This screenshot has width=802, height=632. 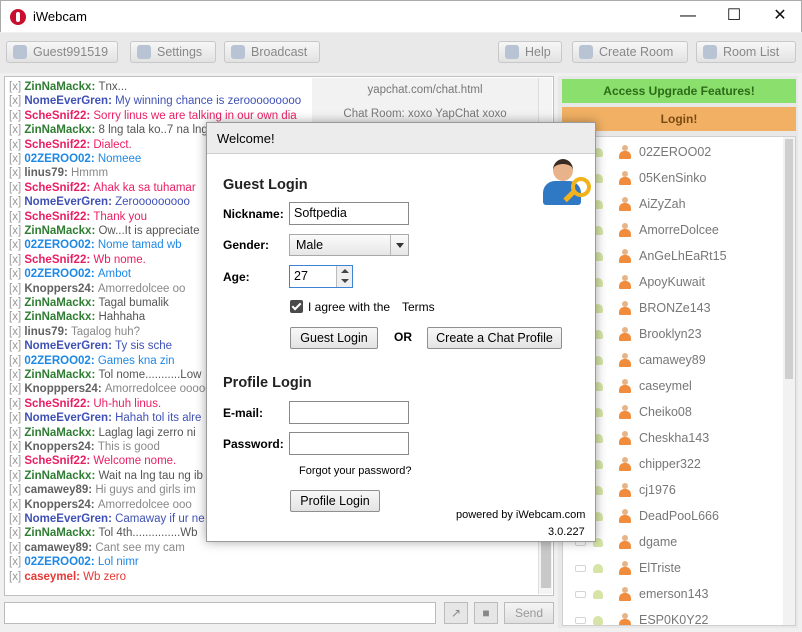 I want to click on minimize-button: —, so click(x=688, y=16).